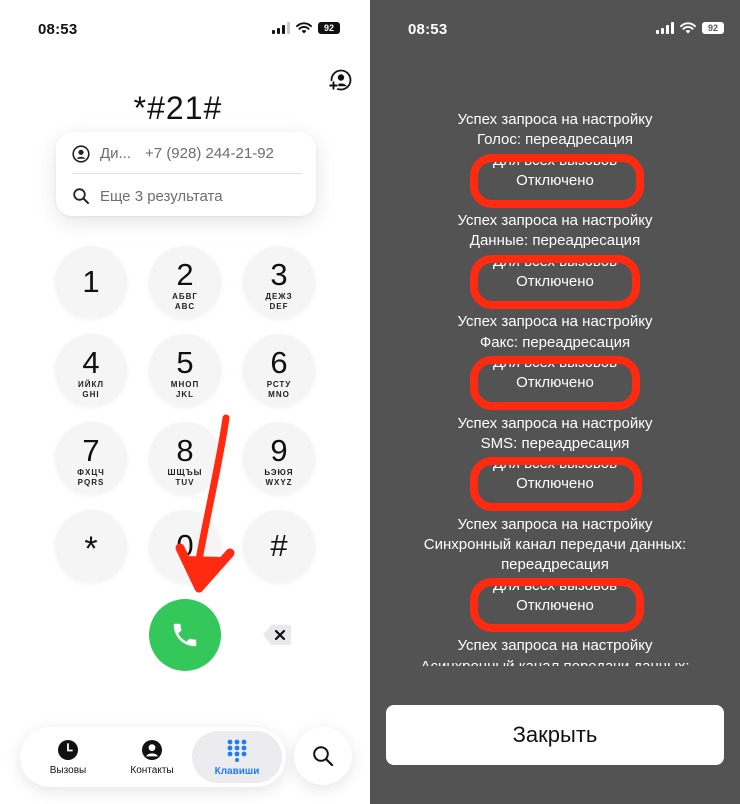 The image size is (740, 804). What do you see at coordinates (555, 545) in the screenshot?
I see `message-service: Синхронный канал передачи данных:` at bounding box center [555, 545].